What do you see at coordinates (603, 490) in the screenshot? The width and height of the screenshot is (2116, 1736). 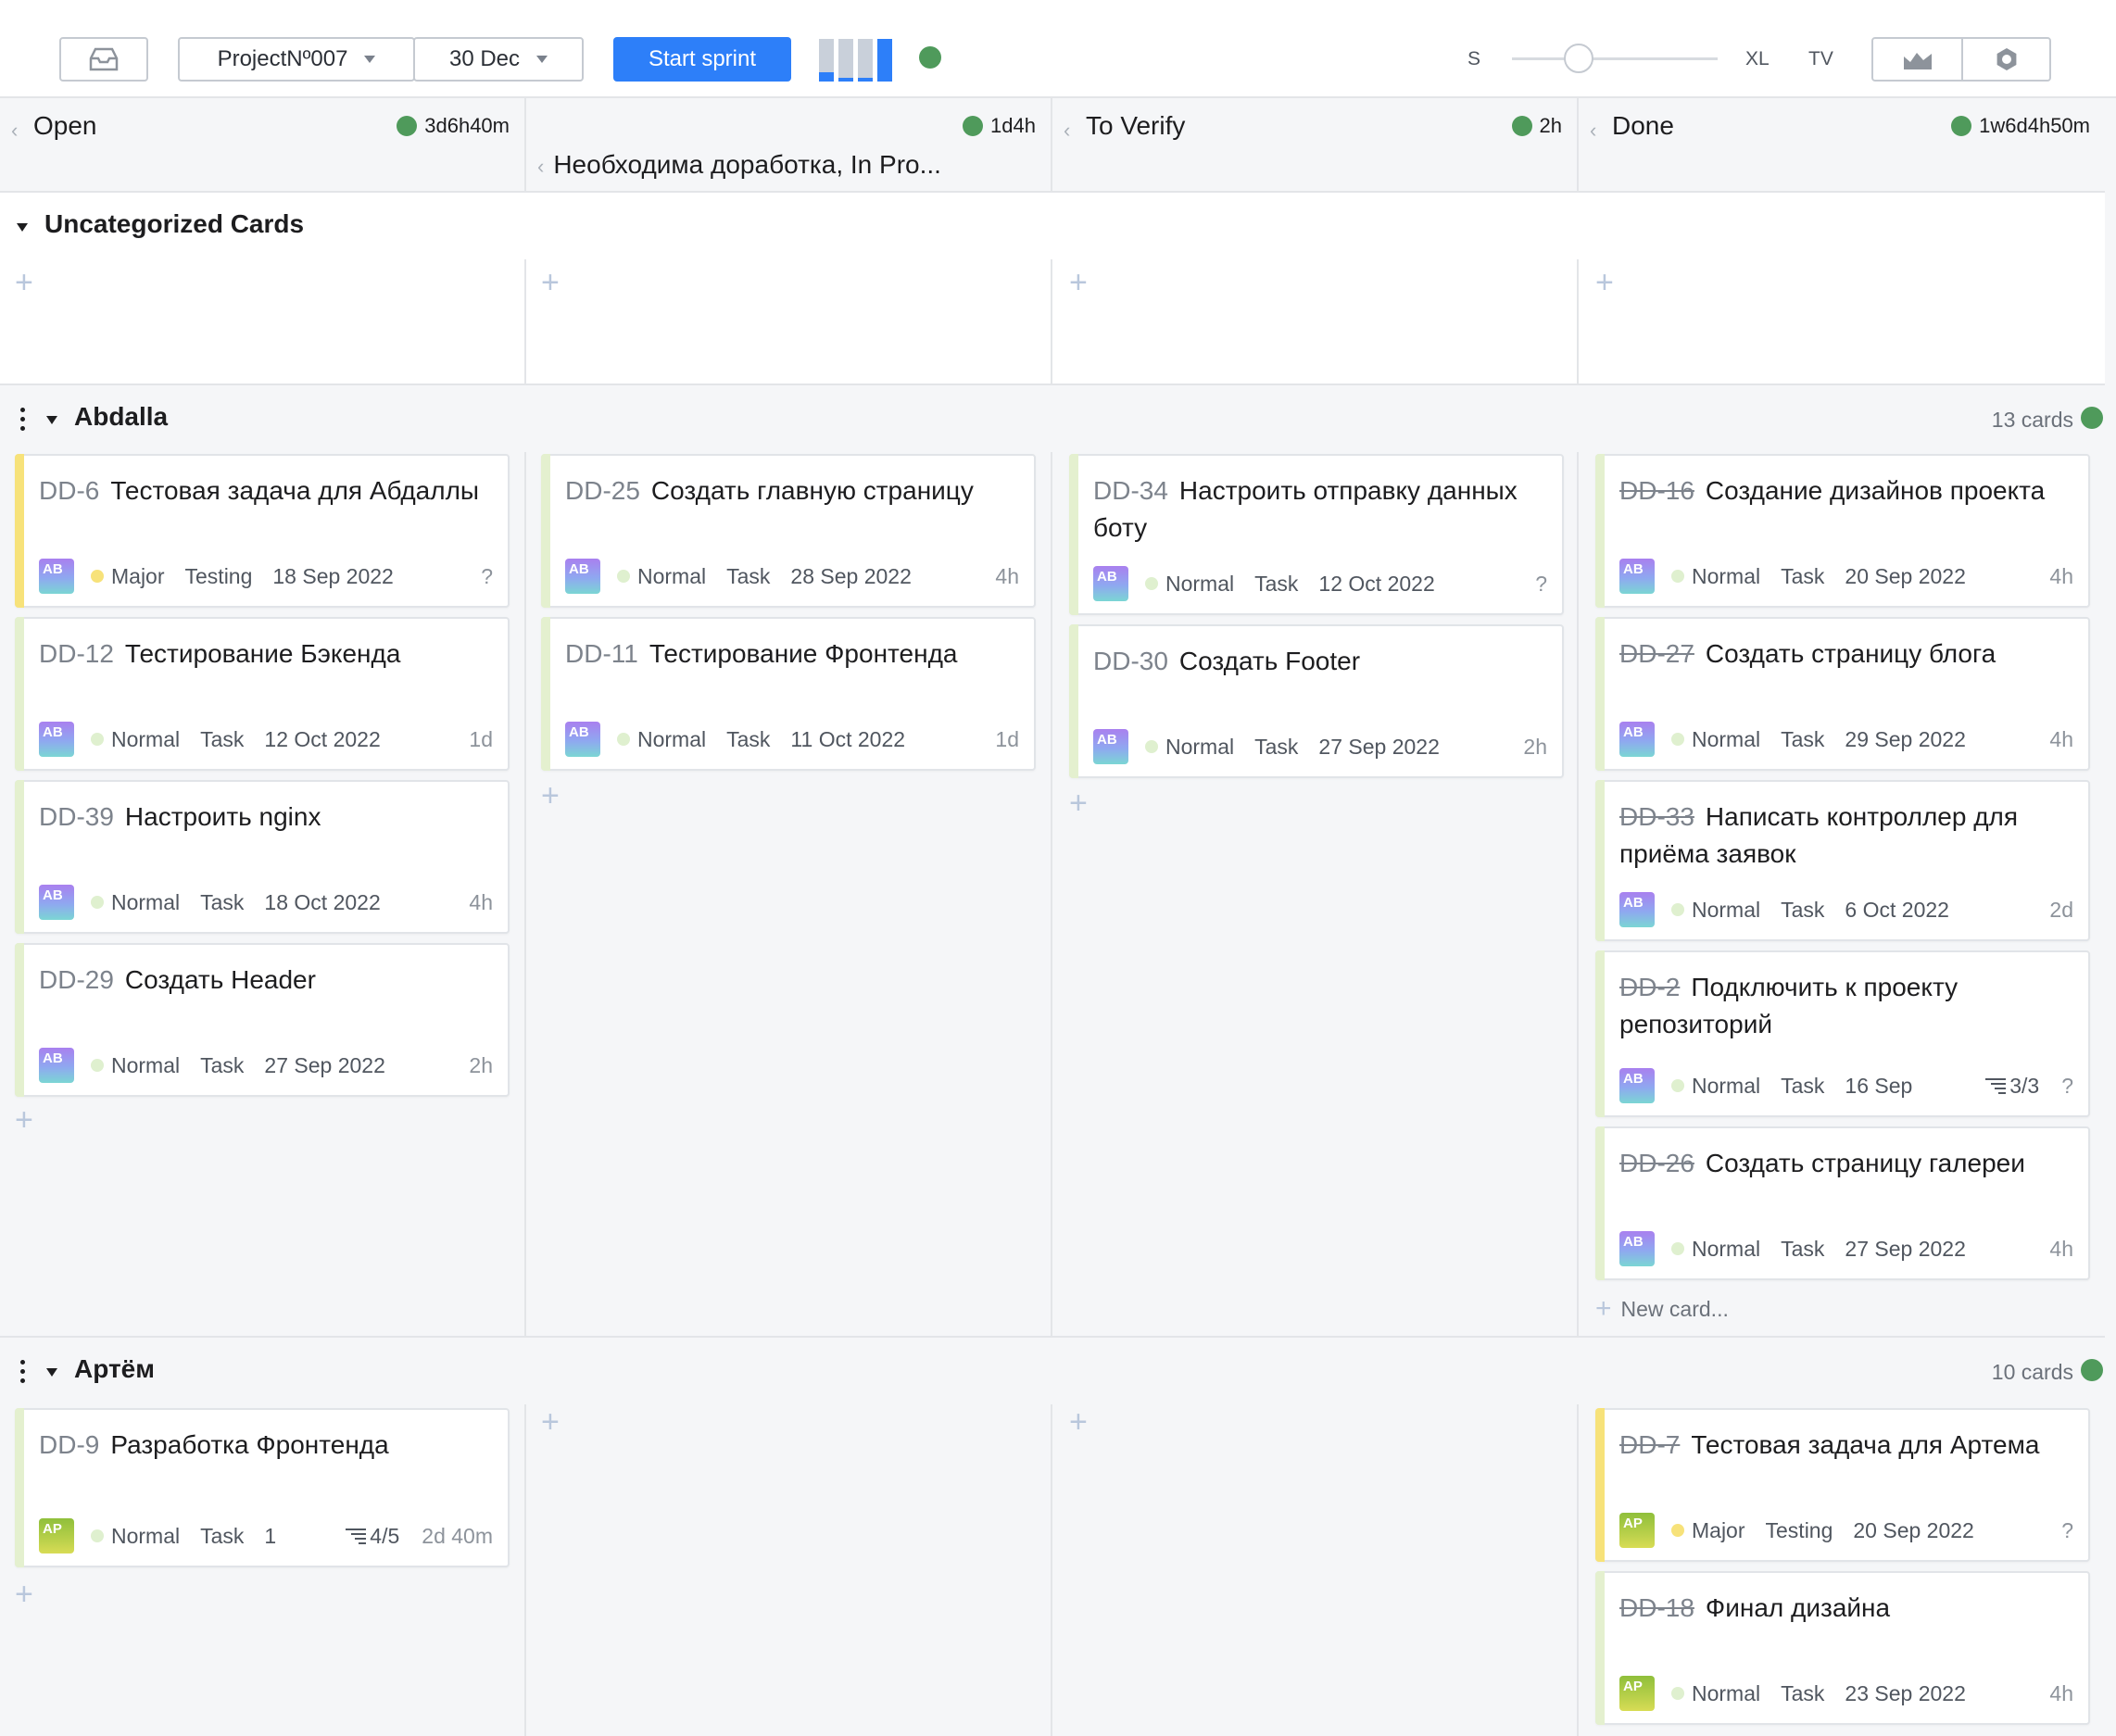 I see `card-key: DD-25` at bounding box center [603, 490].